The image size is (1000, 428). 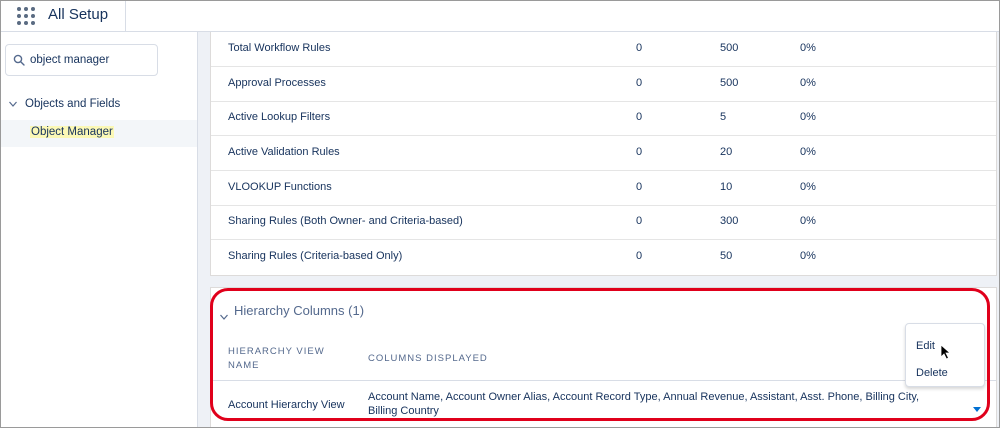 I want to click on mouse-cursor-icon, so click(x=946, y=352).